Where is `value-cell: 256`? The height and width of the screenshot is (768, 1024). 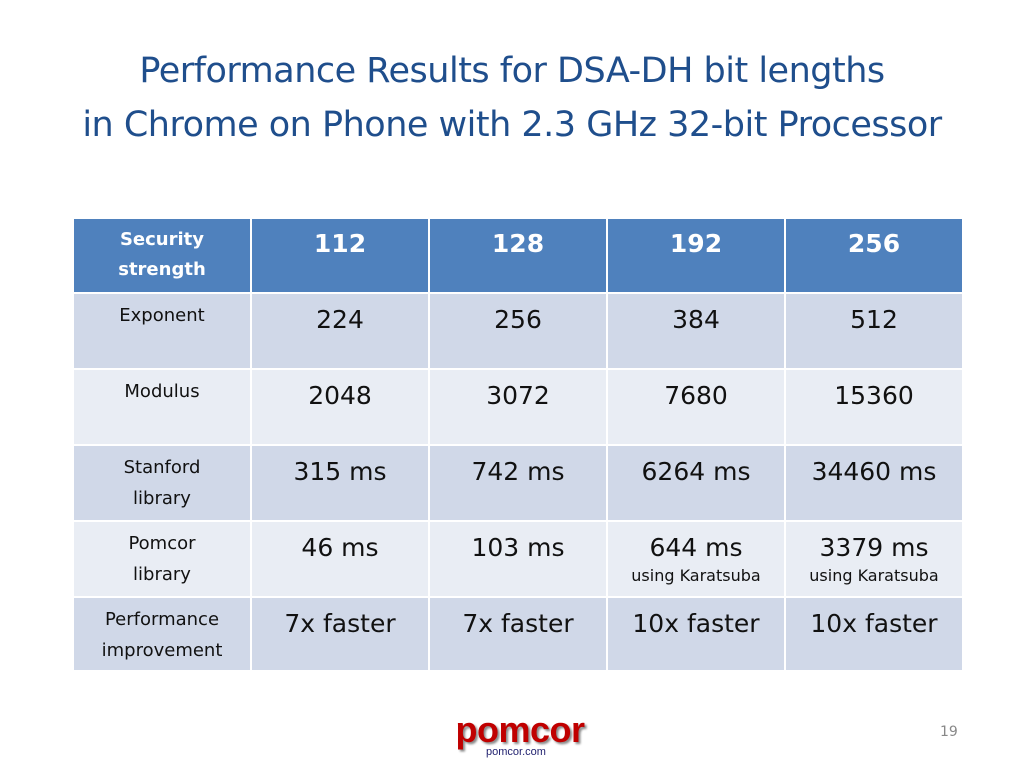 value-cell: 256 is located at coordinates (518, 331).